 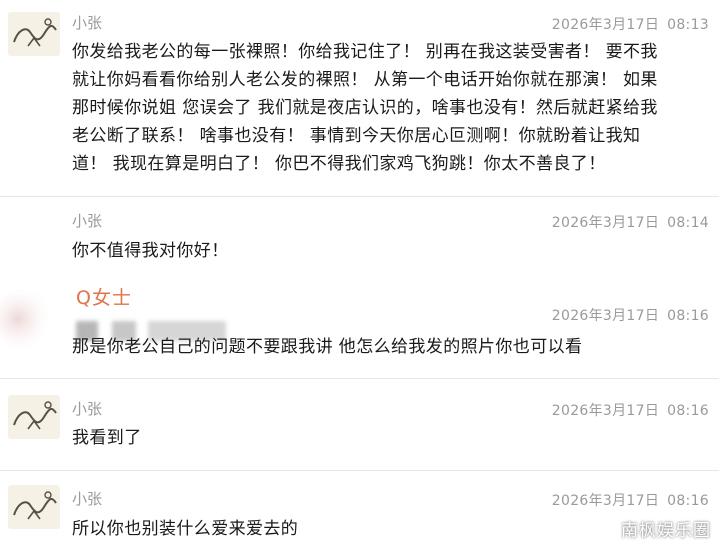 I want to click on message-text: 你不值得我对你好！, so click(x=150, y=251).